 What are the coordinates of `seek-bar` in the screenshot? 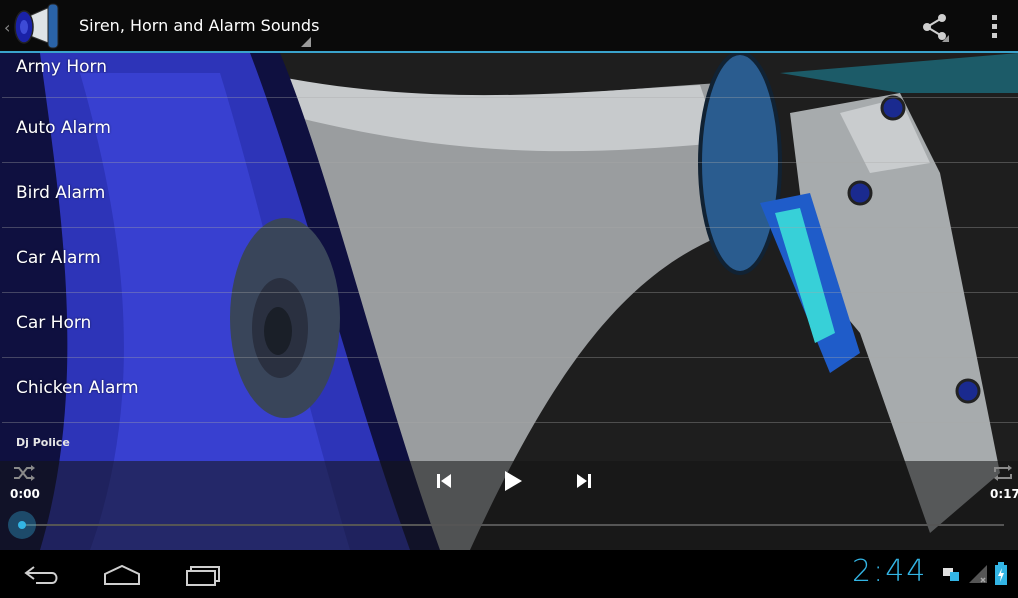 It's located at (513, 525).